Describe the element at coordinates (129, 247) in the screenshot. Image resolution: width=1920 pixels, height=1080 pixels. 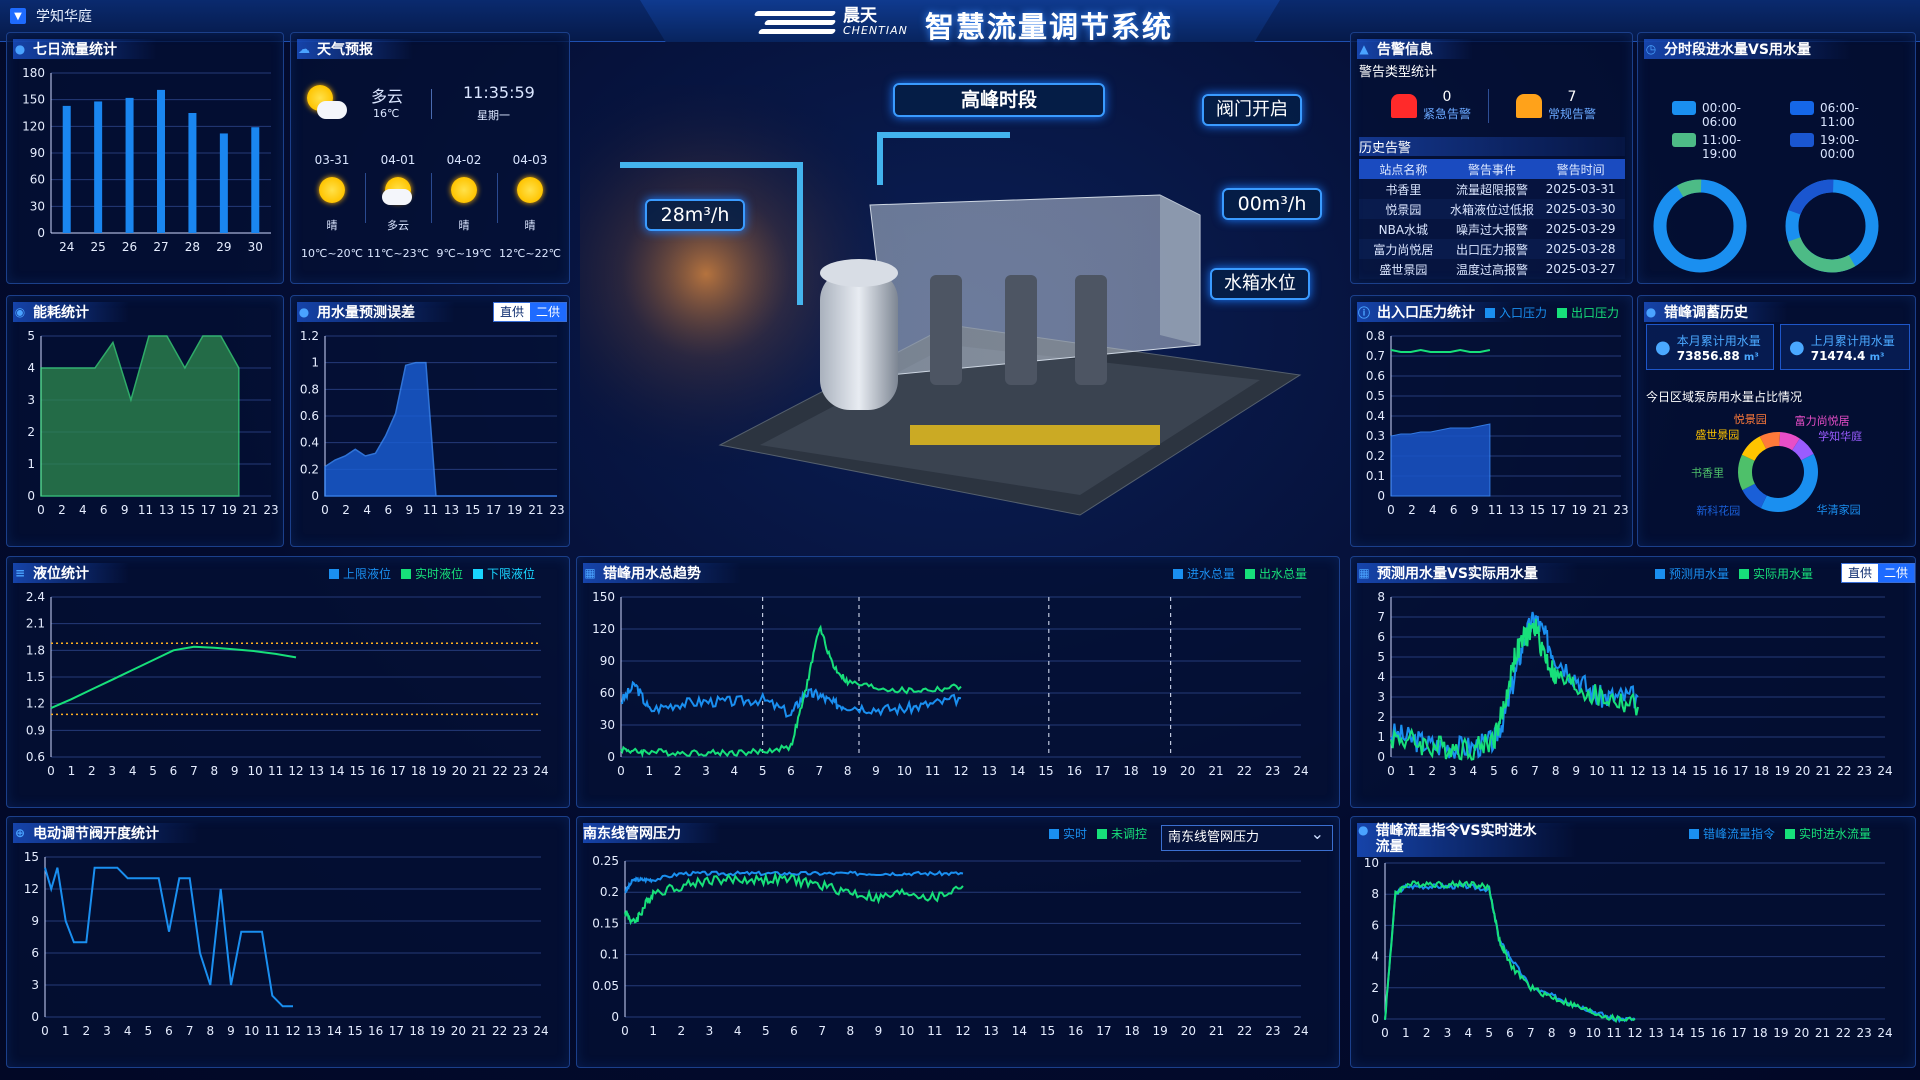
I see `x-tick-label: 26` at that location.